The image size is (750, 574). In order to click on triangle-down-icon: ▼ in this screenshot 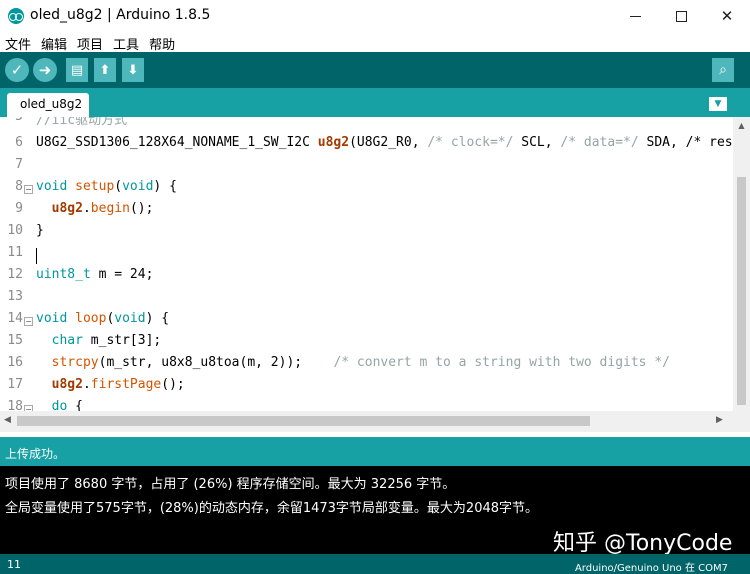, I will do `click(718, 104)`.